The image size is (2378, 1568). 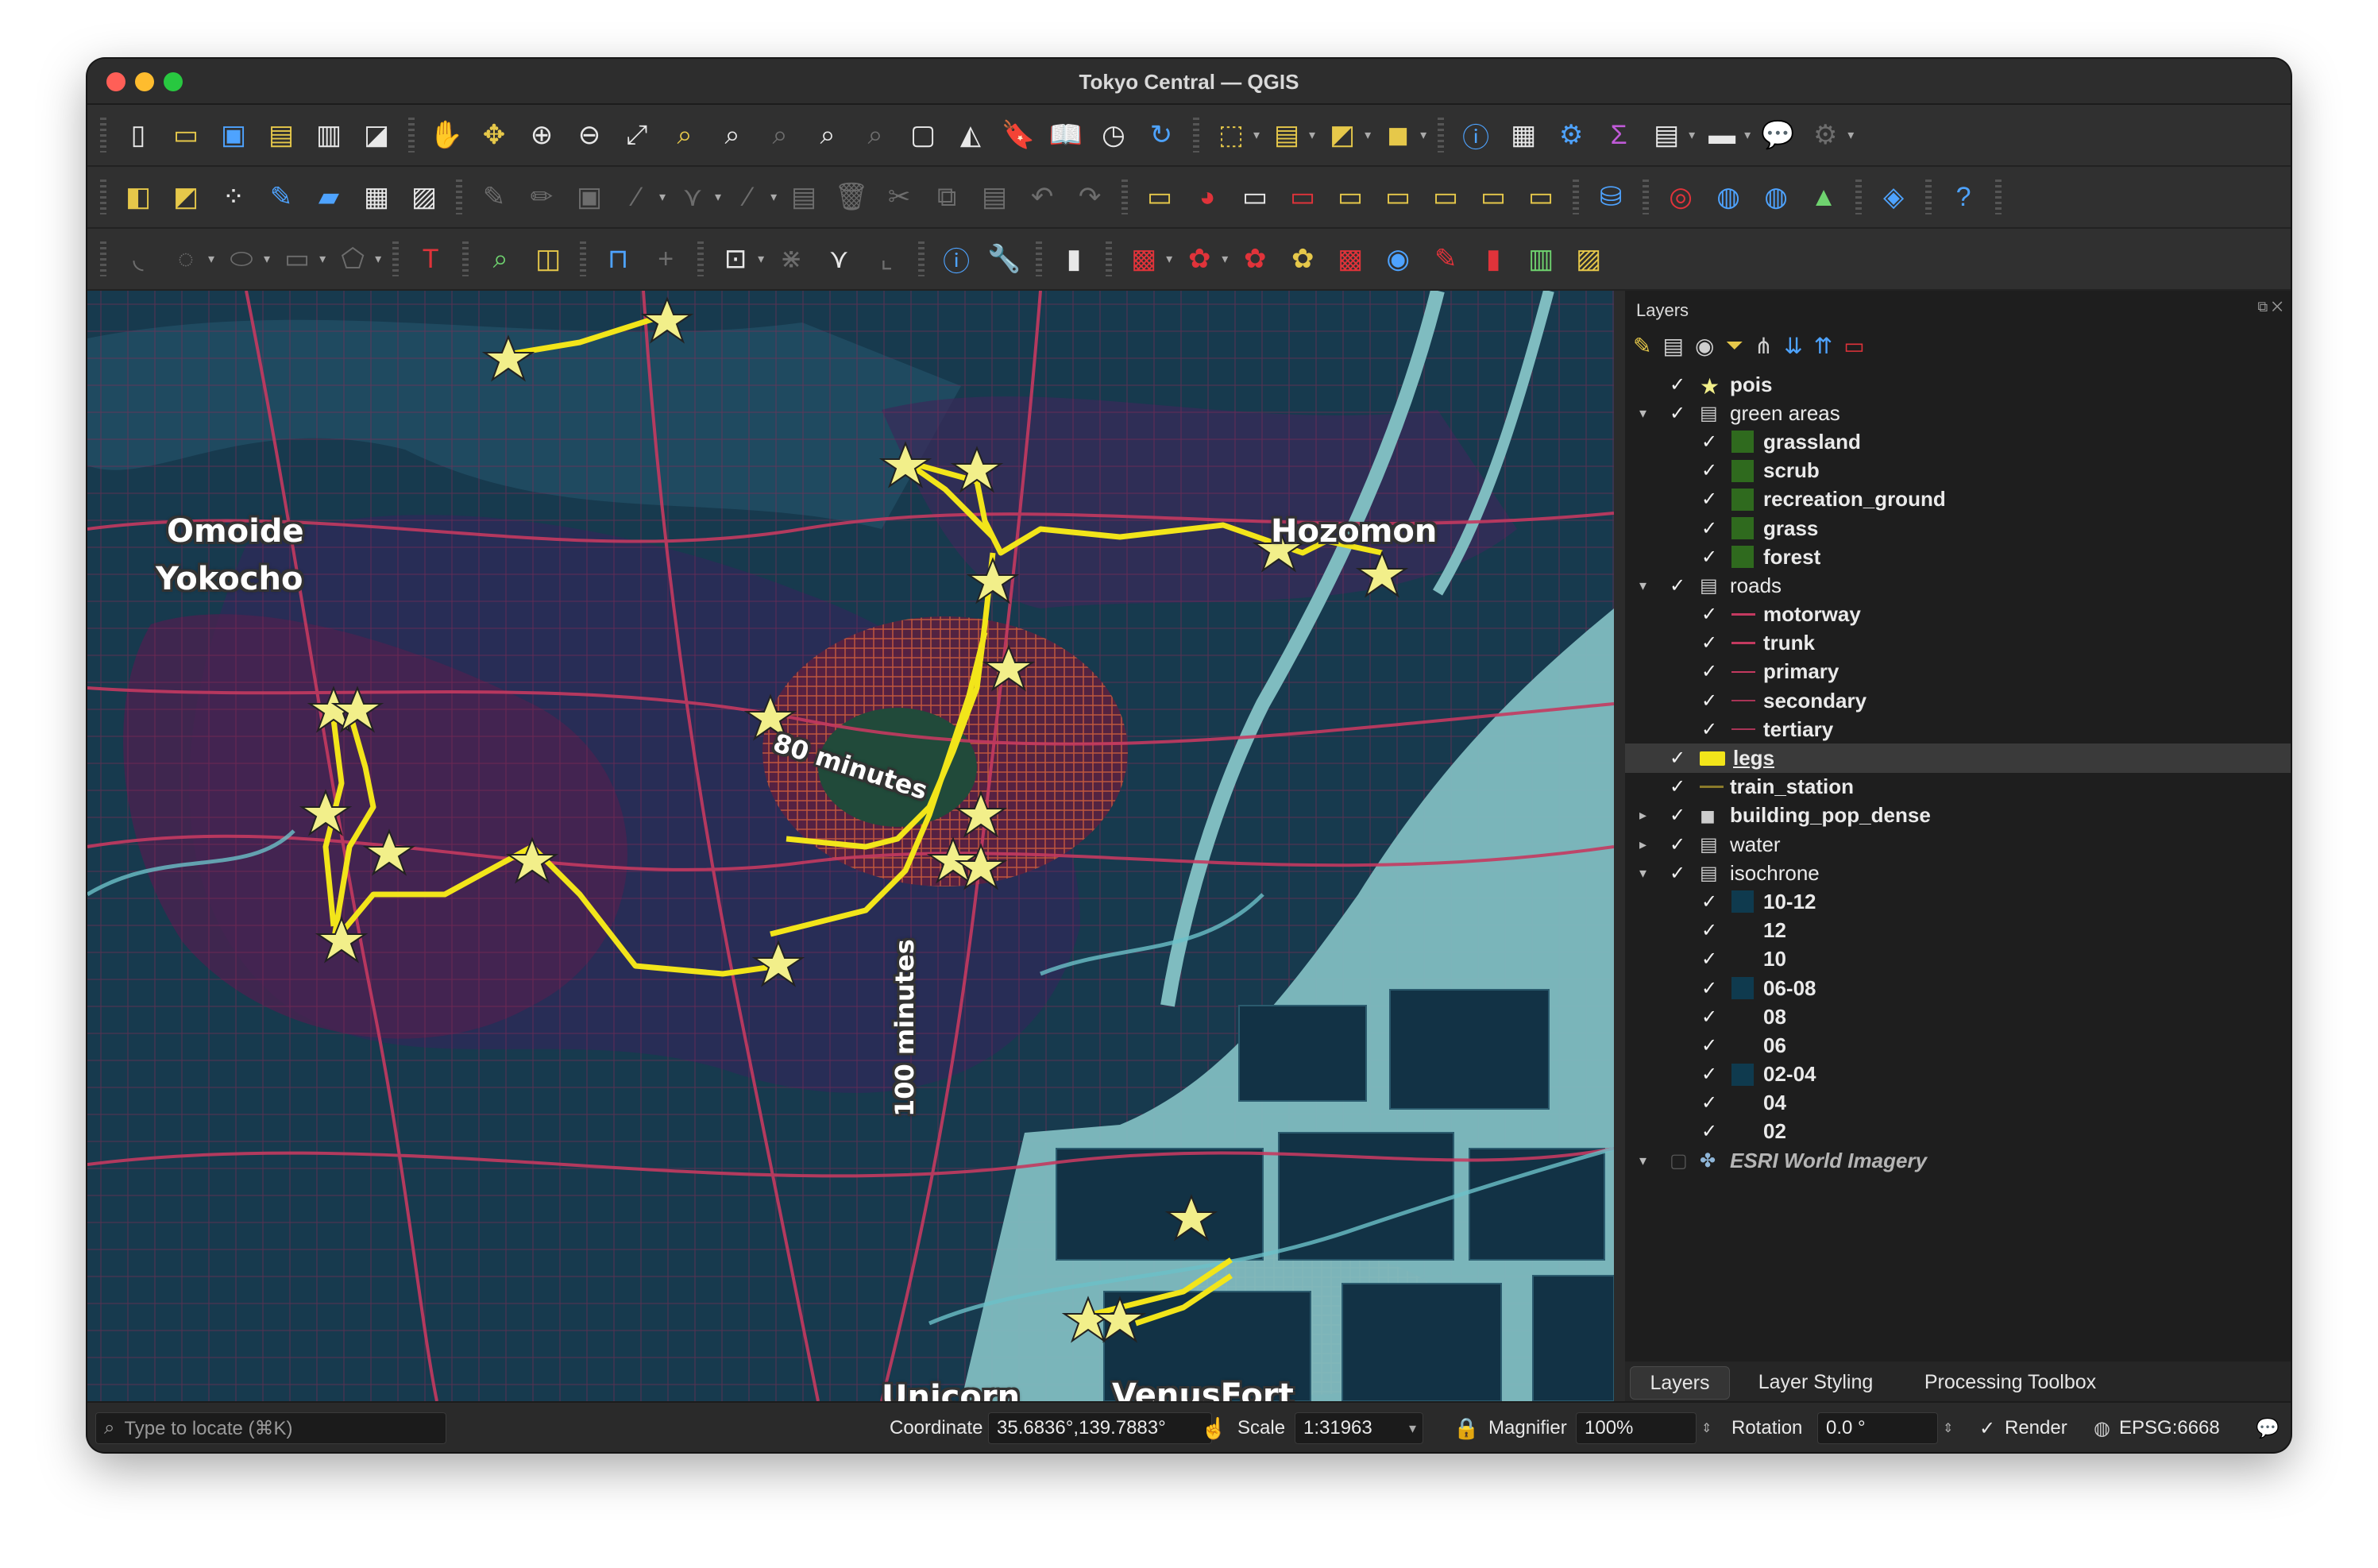 I want to click on rotation-field: 0.0 °, so click(x=1877, y=1428).